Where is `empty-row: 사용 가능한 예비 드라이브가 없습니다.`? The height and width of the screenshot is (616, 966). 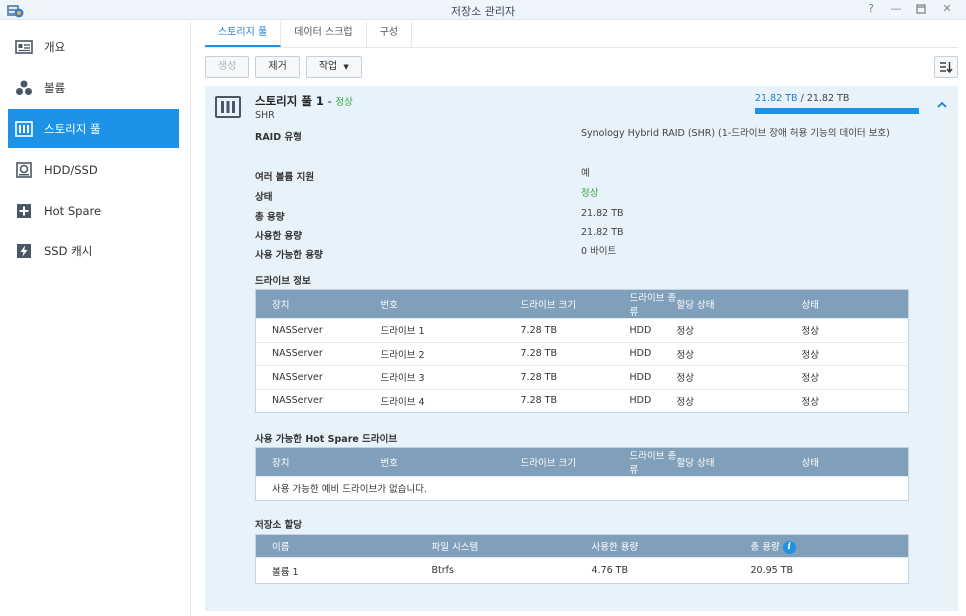 empty-row: 사용 가능한 예비 드라이브가 없습니다. is located at coordinates (582, 488).